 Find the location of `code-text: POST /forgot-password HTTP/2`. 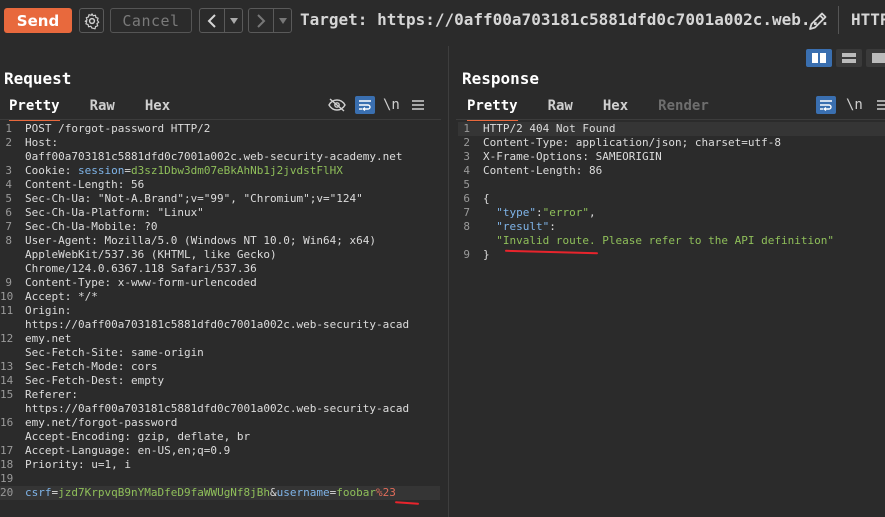

code-text: POST /forgot-password HTTP/2 is located at coordinates (111, 129).